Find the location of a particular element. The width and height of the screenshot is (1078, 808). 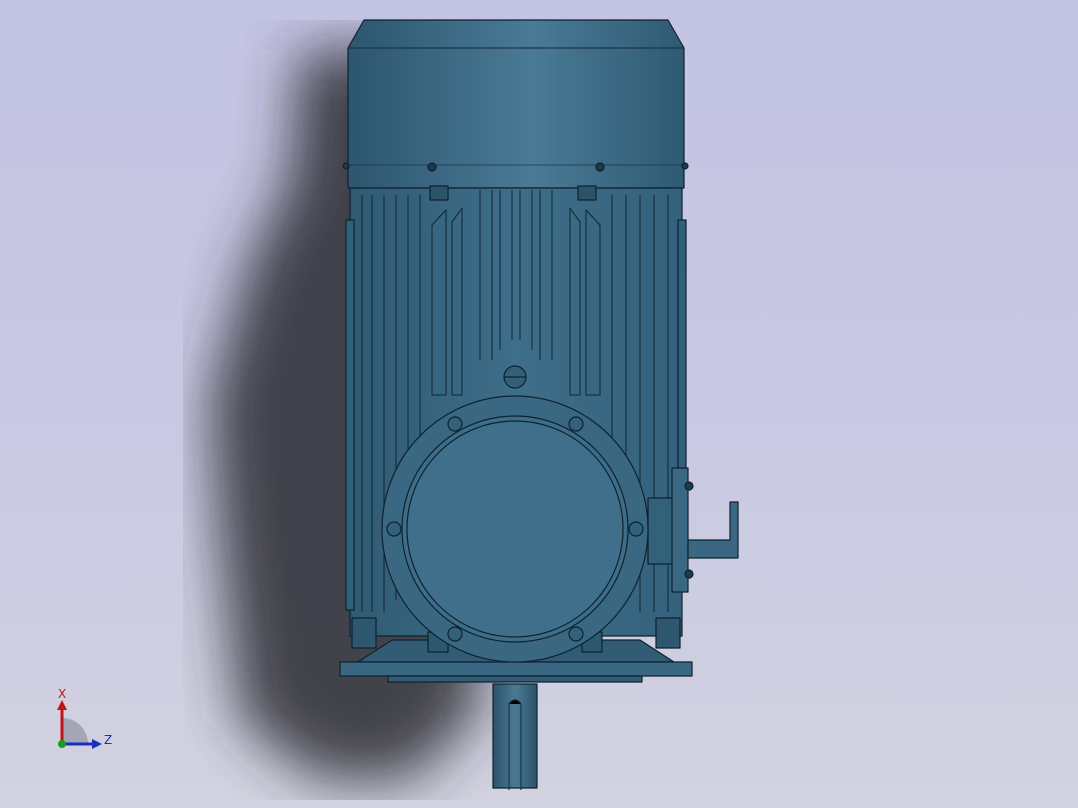

lifting-eye is located at coordinates (515, 377).